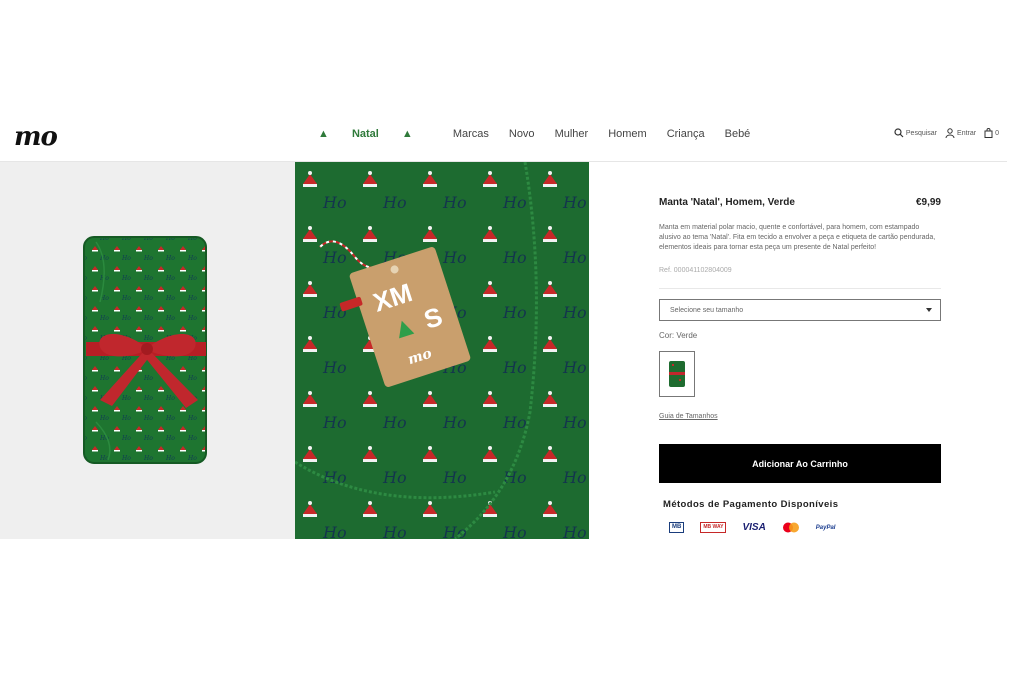 The width and height of the screenshot is (1011, 674). I want to click on cart-count: 0, so click(997, 133).